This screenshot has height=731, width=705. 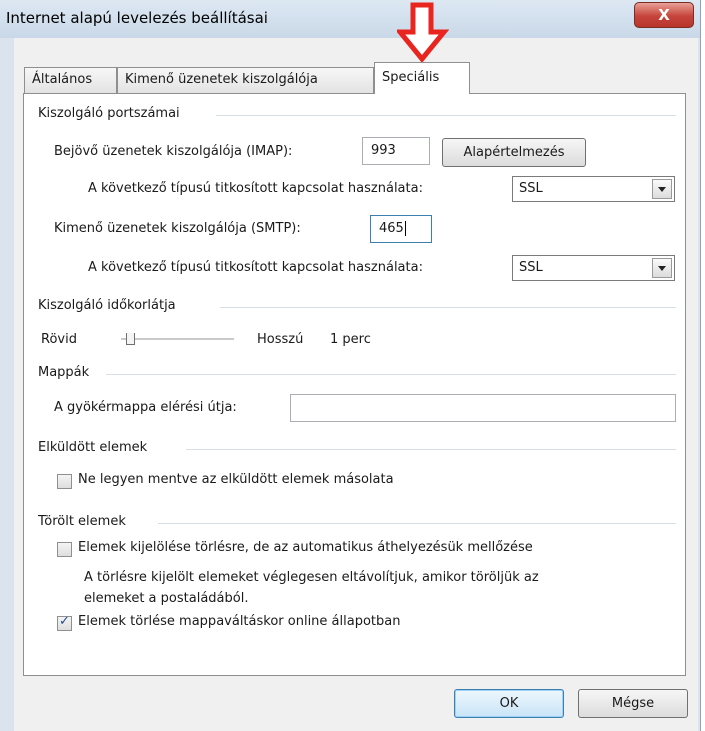 What do you see at coordinates (64, 622) in the screenshot?
I see `purge-on-switch-checkbox` at bounding box center [64, 622].